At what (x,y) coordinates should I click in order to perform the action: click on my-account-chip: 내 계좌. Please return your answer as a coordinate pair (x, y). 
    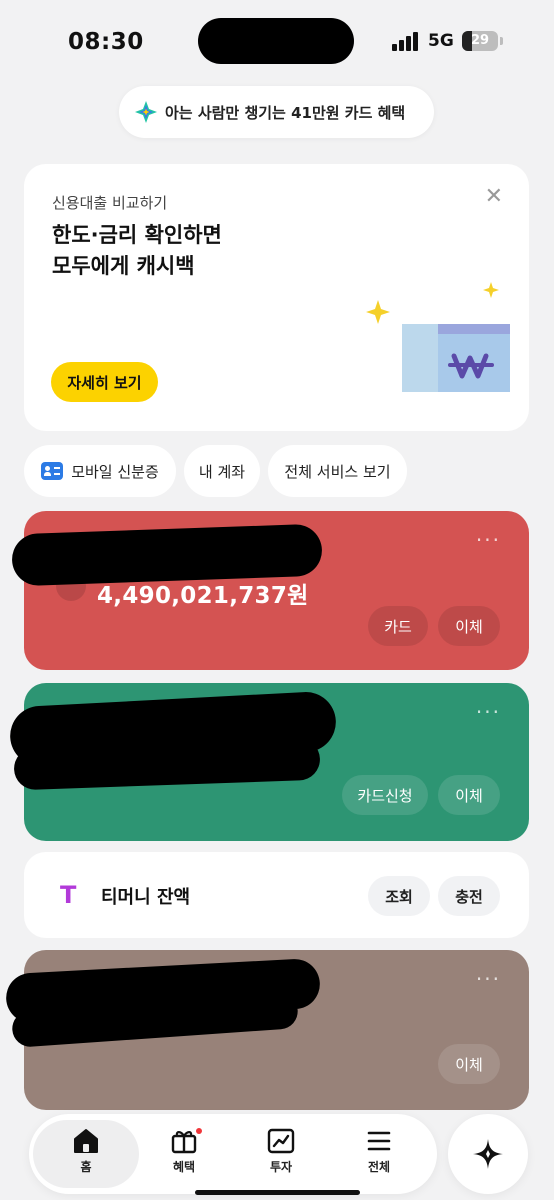
    Looking at the image, I should click on (222, 471).